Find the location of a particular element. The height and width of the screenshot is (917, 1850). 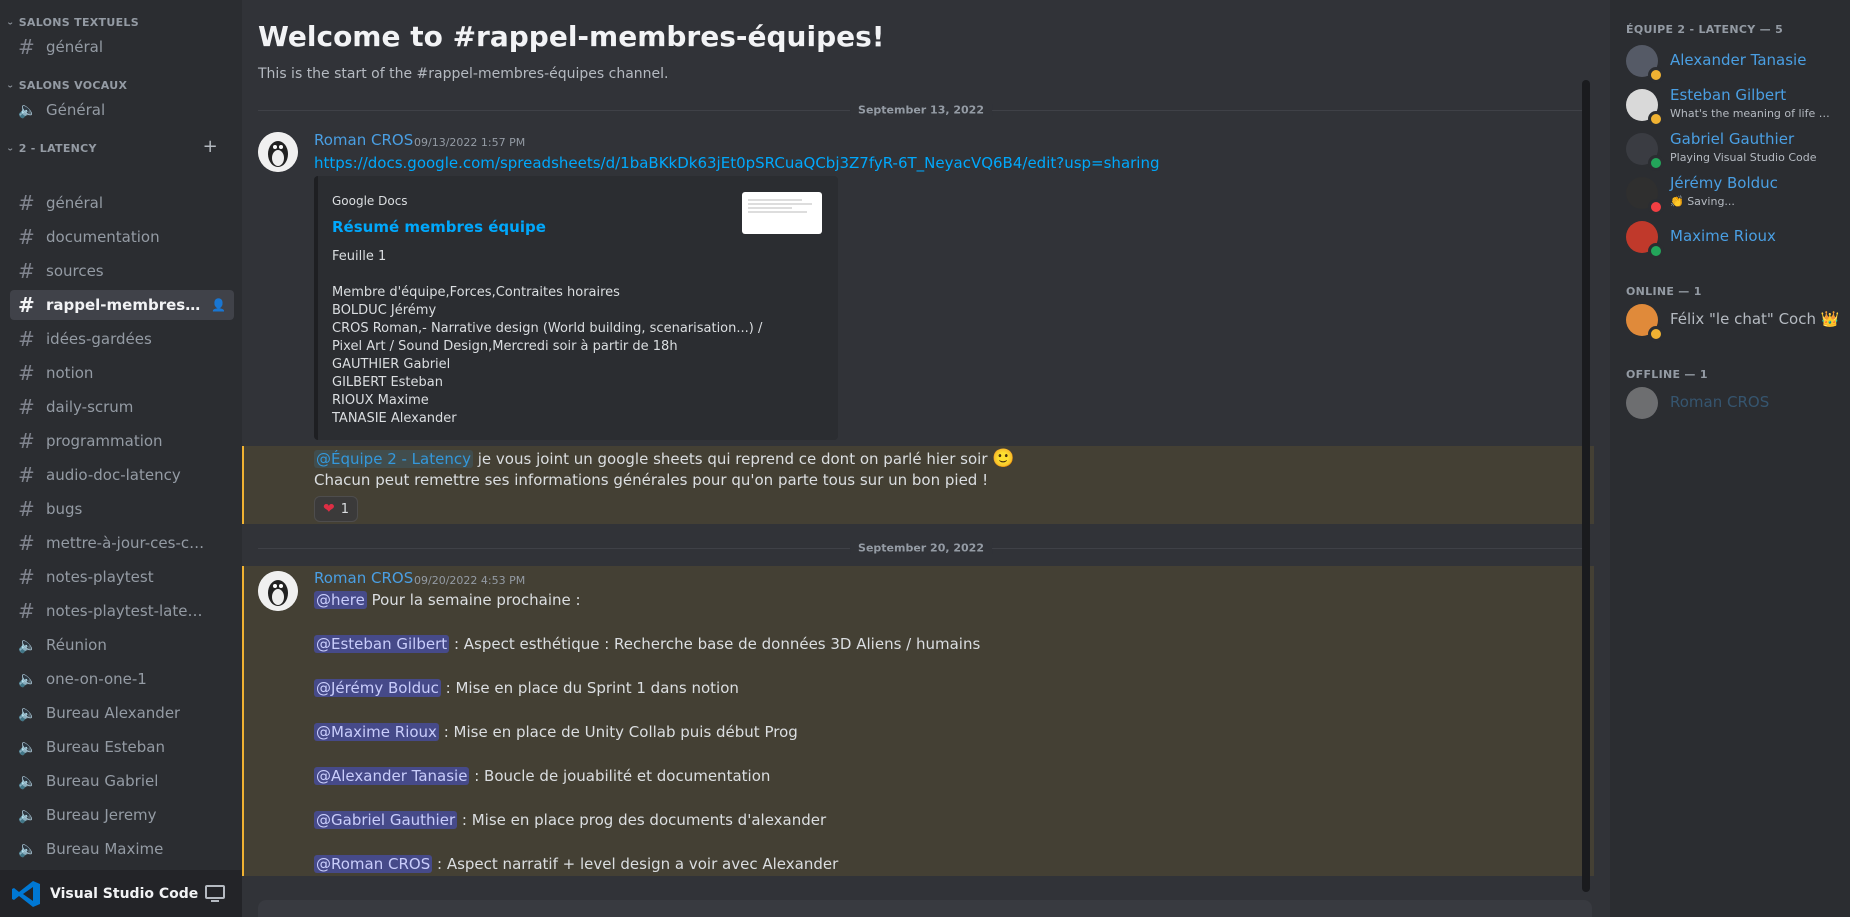

channel-item: 🔈 one-on-one-1 is located at coordinates (122, 679).